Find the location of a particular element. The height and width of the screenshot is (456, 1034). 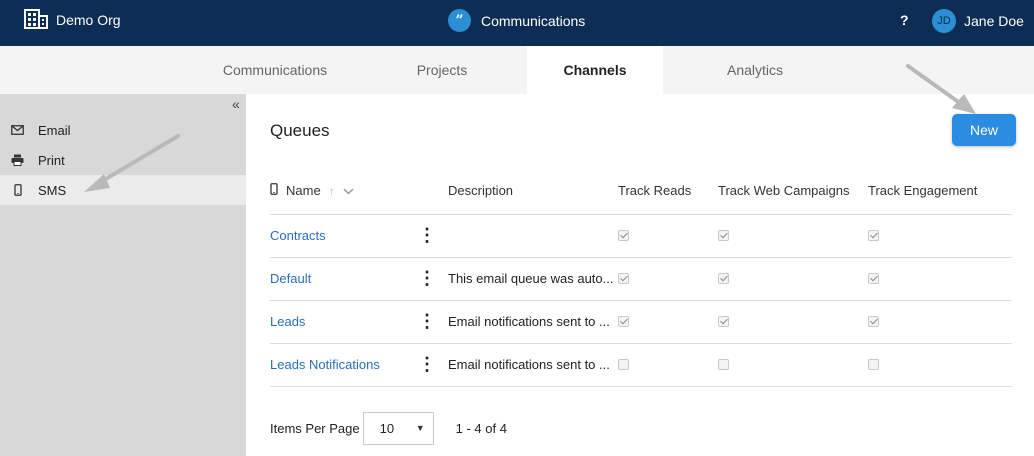

app-title: ” Communications is located at coordinates (516, 20).